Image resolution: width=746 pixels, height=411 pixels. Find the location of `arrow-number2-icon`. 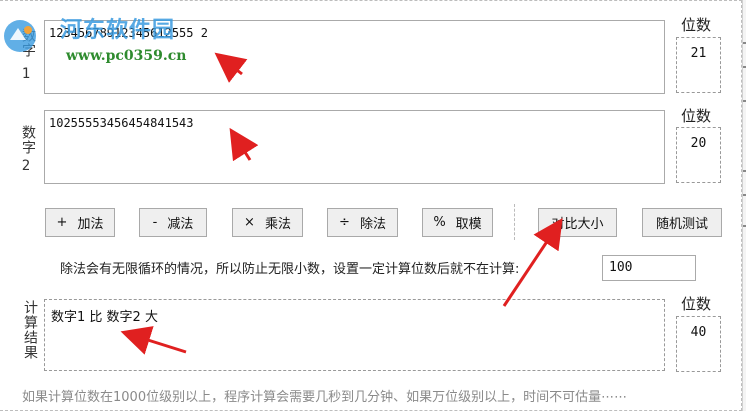

arrow-number2-icon is located at coordinates (244, 144).